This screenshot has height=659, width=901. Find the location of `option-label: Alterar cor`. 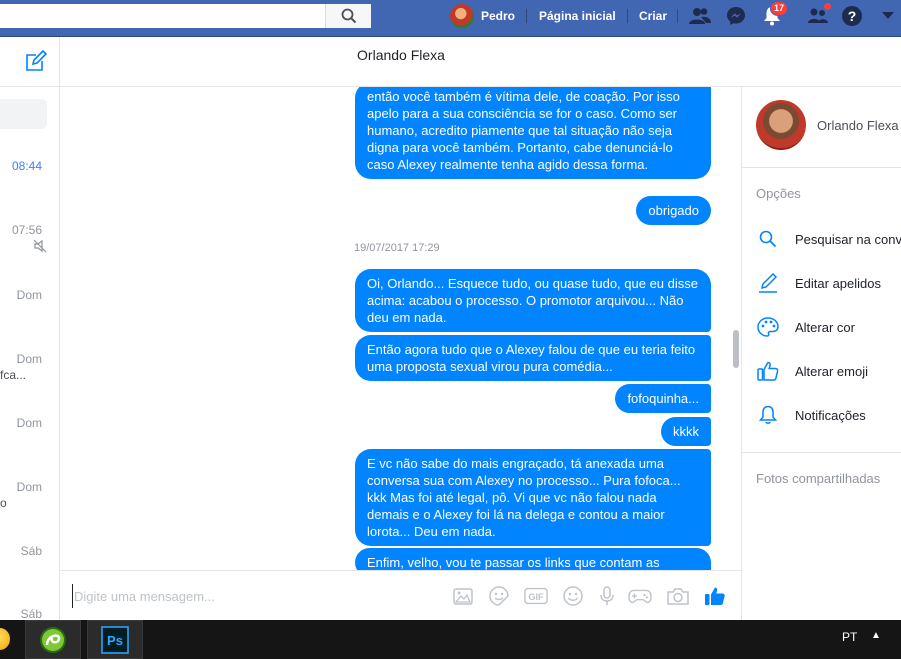

option-label: Alterar cor is located at coordinates (825, 327).